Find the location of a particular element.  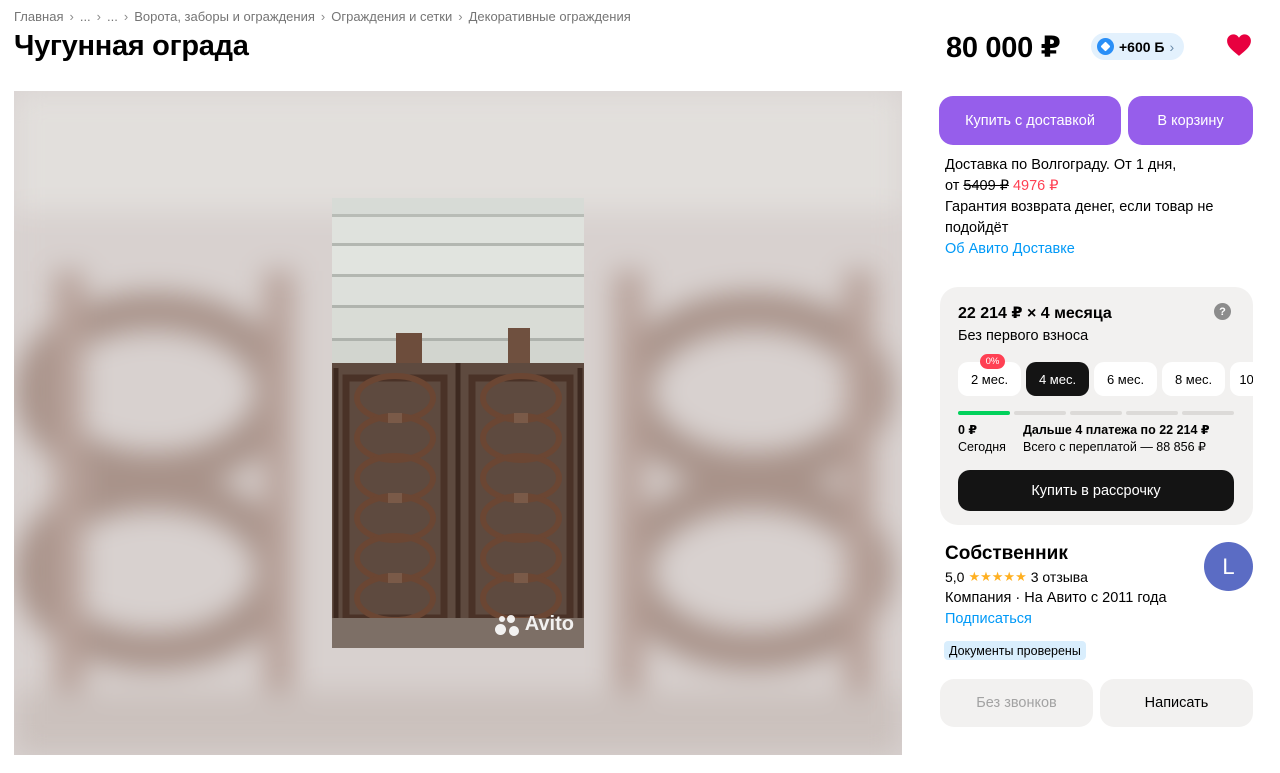

bonus-badge: +600 Б › is located at coordinates (1138, 46).